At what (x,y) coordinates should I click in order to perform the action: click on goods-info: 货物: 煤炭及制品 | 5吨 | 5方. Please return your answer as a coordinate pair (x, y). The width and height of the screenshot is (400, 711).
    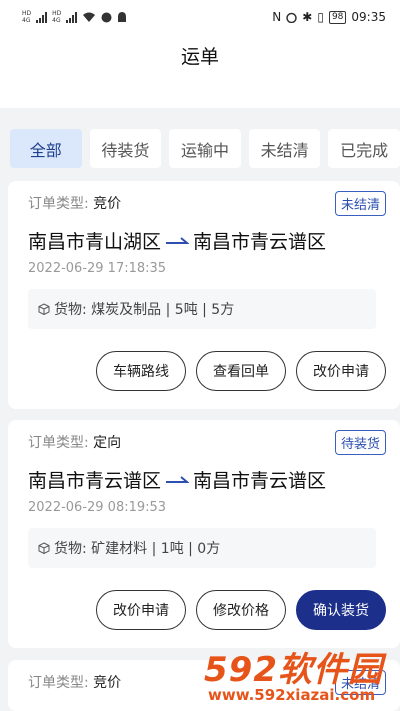
    Looking at the image, I should click on (202, 309).